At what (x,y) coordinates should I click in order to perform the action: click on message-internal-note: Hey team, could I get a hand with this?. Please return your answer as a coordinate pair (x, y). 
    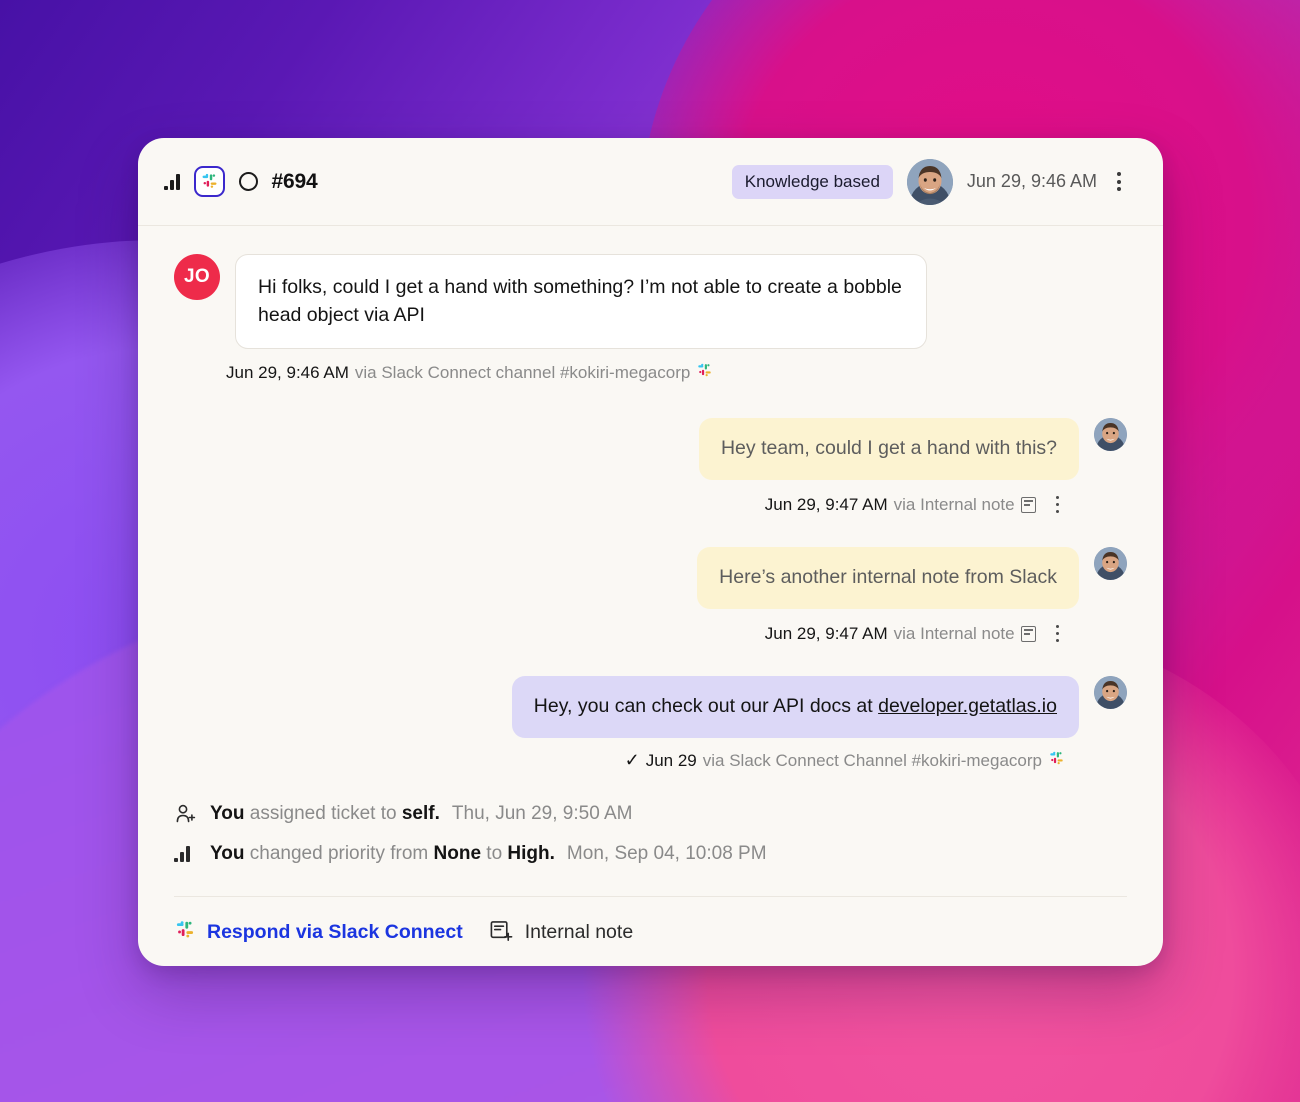
    Looking at the image, I should click on (650, 449).